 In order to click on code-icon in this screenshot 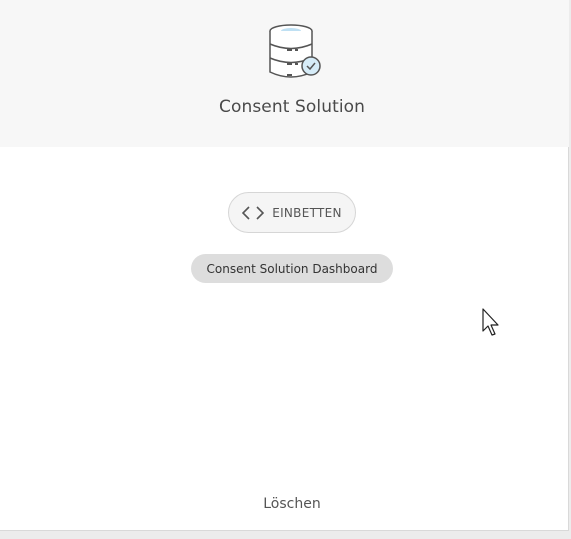, I will do `click(253, 213)`.